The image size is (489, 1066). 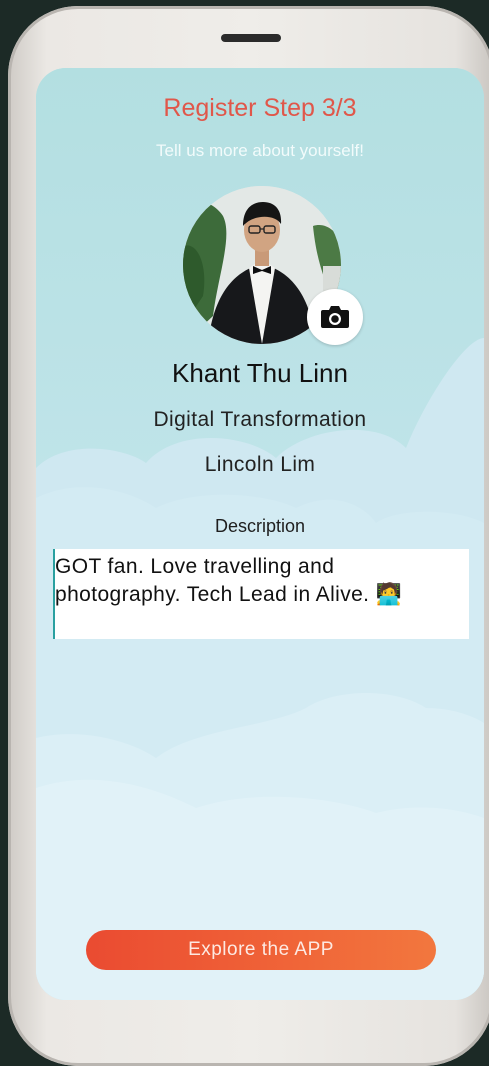 I want to click on page-subtitle: Tell us more about yourself!, so click(x=260, y=150).